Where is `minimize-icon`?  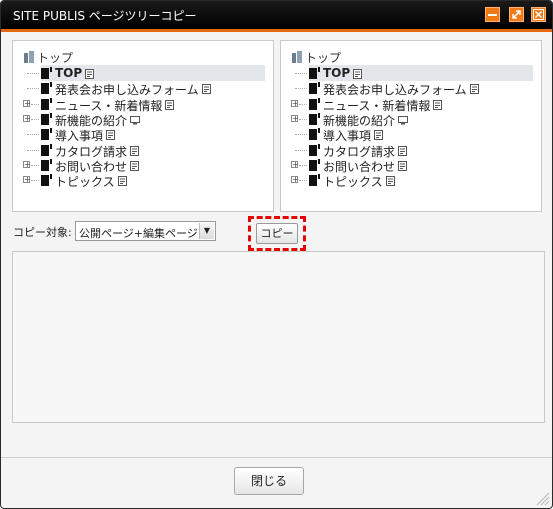
minimize-icon is located at coordinates (492, 15).